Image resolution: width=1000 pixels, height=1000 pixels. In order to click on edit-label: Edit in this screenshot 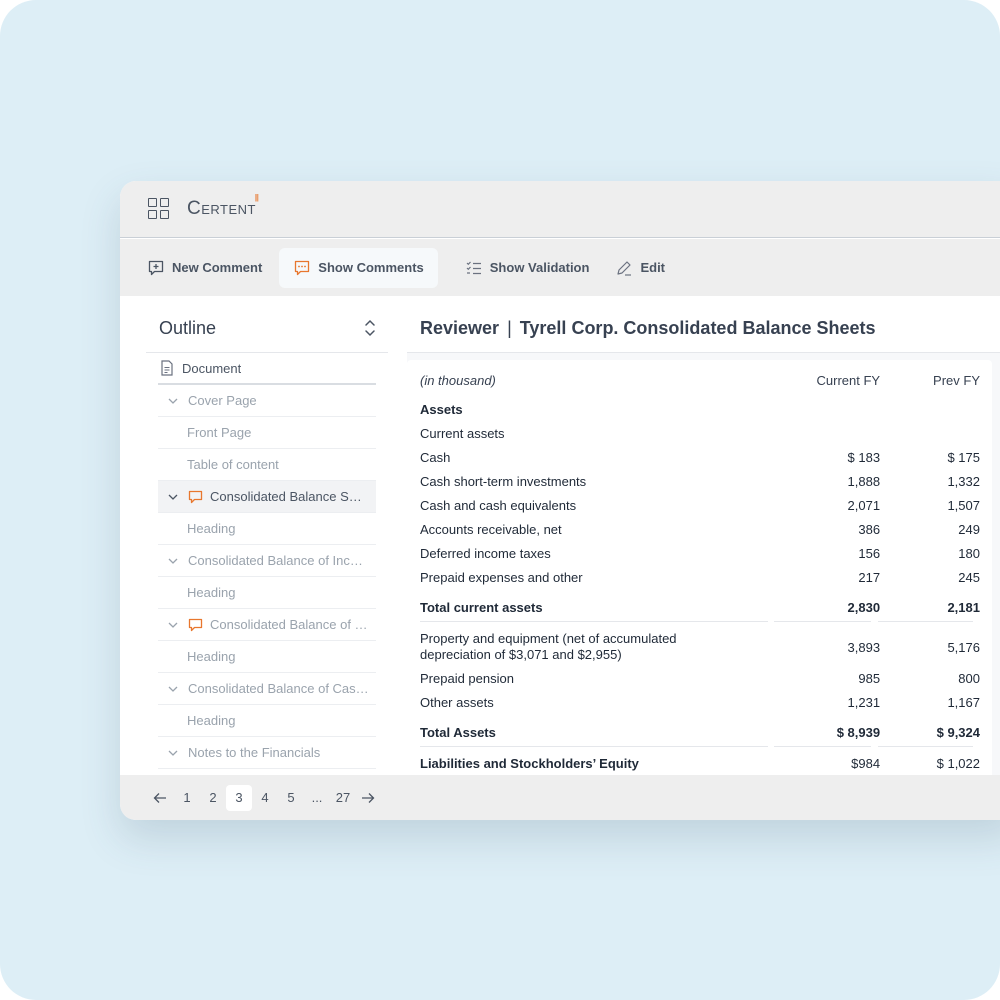, I will do `click(653, 267)`.